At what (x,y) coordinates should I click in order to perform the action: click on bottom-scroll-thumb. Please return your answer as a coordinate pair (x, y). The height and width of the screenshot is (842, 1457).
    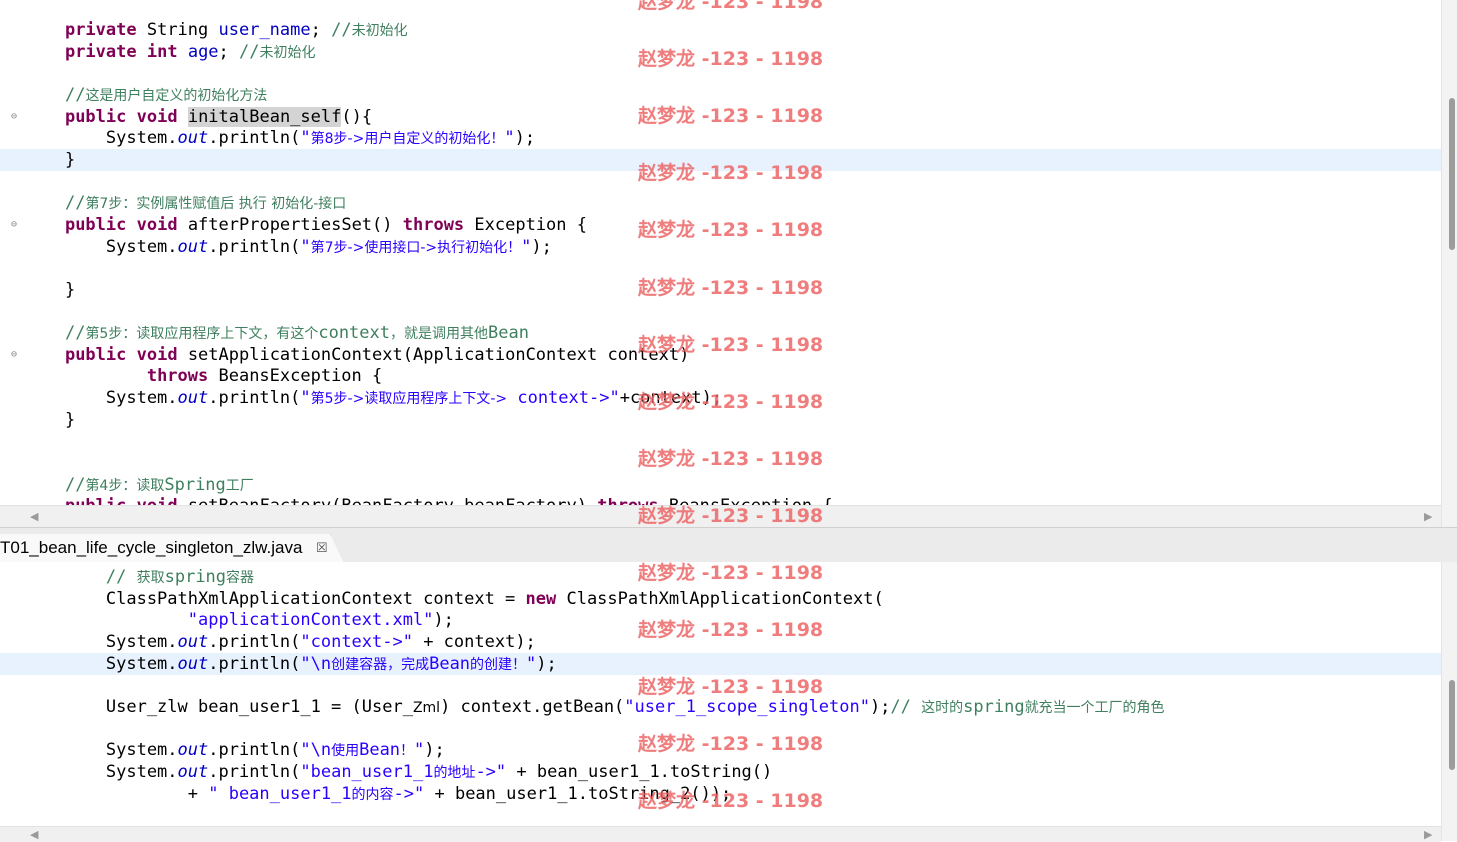
    Looking at the image, I should click on (1452, 725).